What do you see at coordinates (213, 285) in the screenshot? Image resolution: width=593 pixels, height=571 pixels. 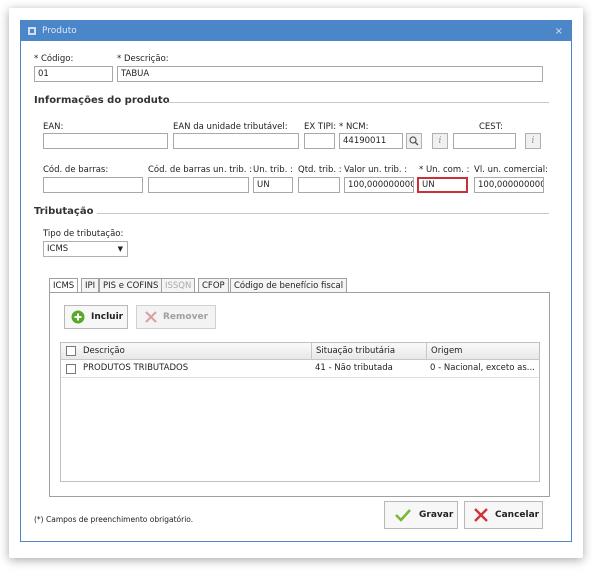 I see `tab-cfop: CFOP` at bounding box center [213, 285].